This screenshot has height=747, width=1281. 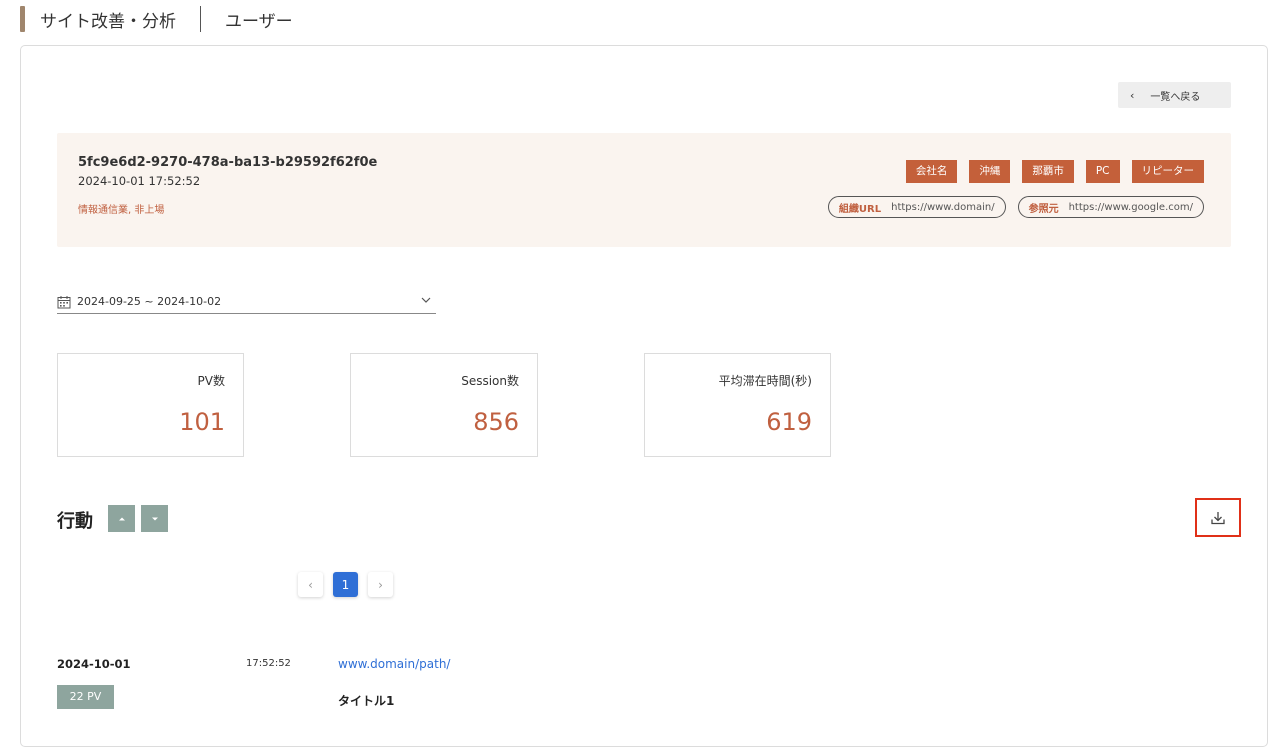 What do you see at coordinates (64, 301) in the screenshot?
I see `calendar-icon` at bounding box center [64, 301].